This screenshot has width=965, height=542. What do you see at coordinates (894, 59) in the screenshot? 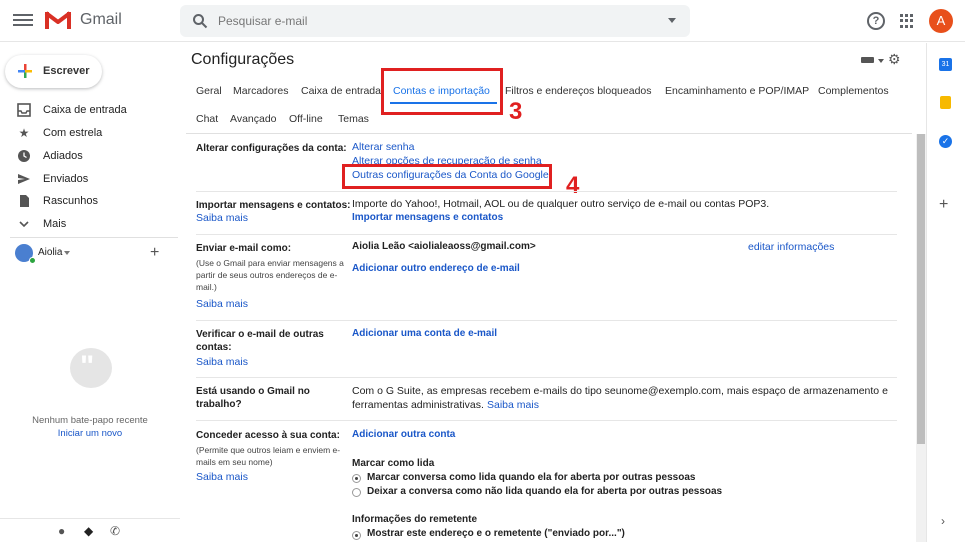
I see `gear-icon: ⚙` at bounding box center [894, 59].